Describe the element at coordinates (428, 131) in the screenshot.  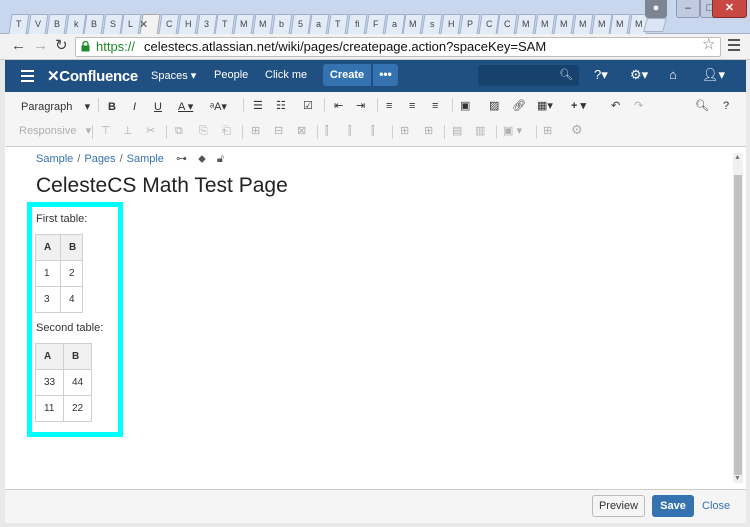
I see `split-cell-icon: ⊞` at that location.